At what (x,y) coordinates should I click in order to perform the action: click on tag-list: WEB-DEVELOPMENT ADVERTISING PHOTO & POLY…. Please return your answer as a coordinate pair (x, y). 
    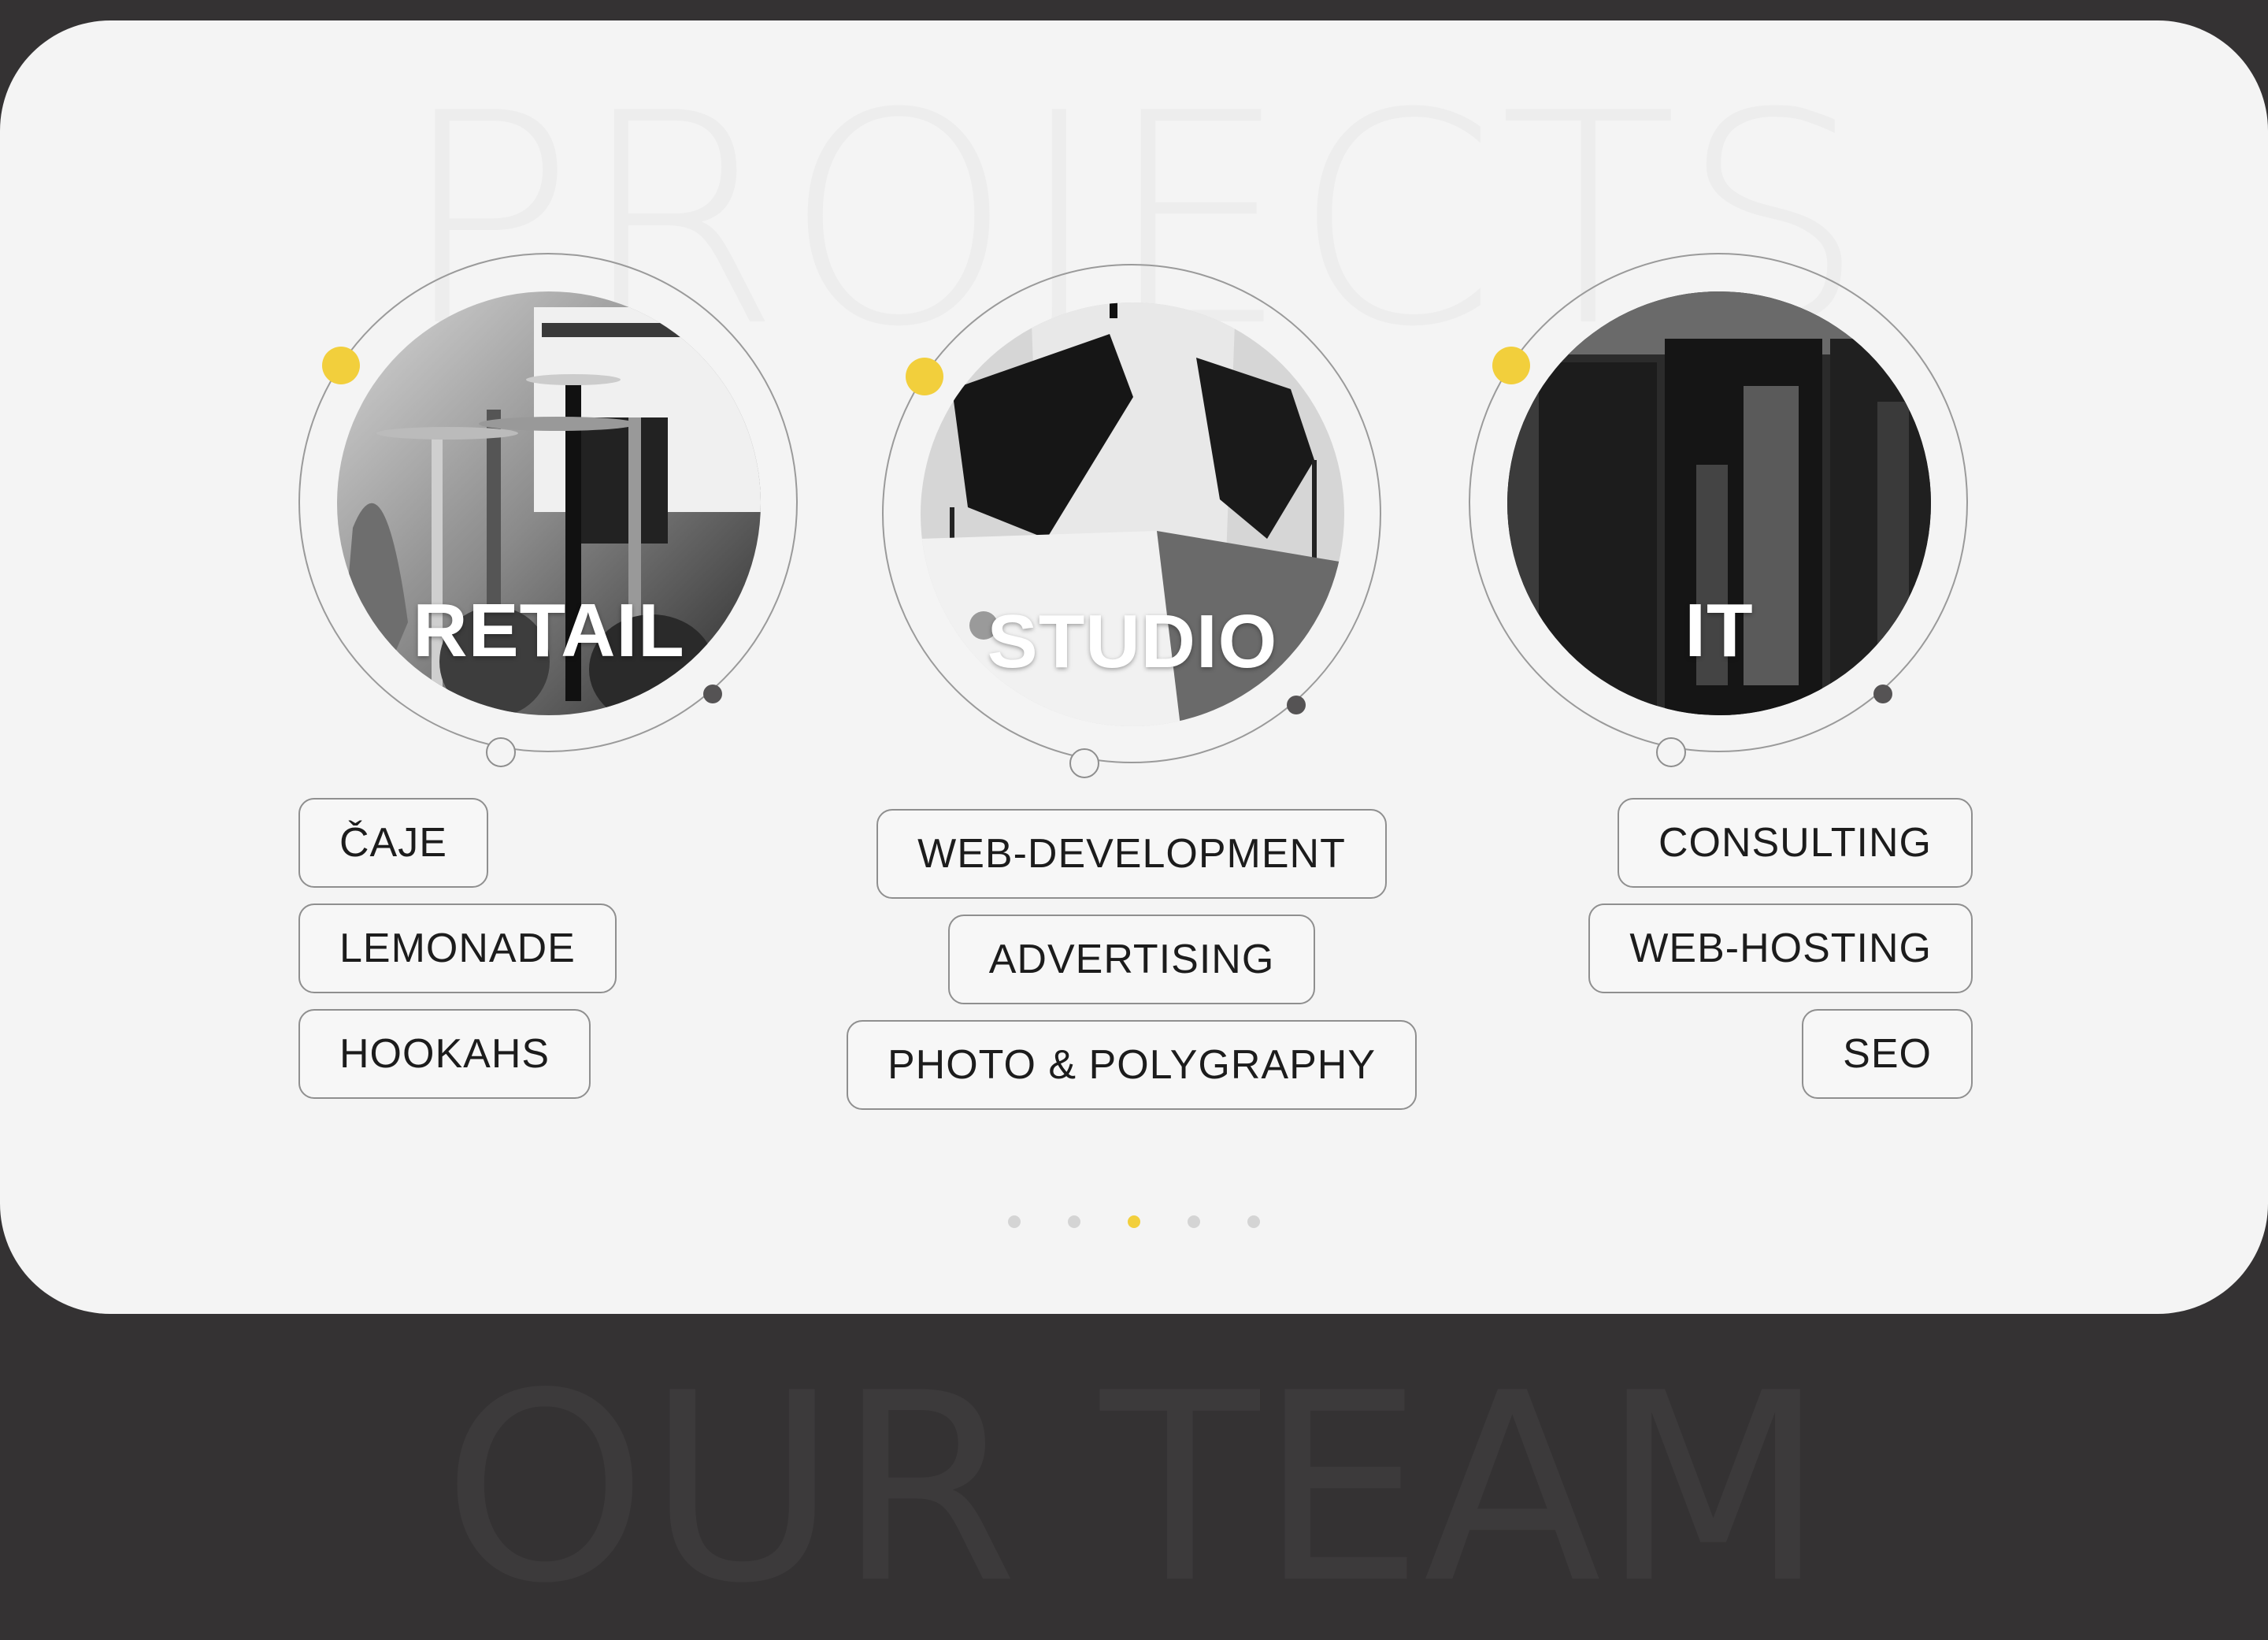
    Looking at the image, I should click on (1132, 968).